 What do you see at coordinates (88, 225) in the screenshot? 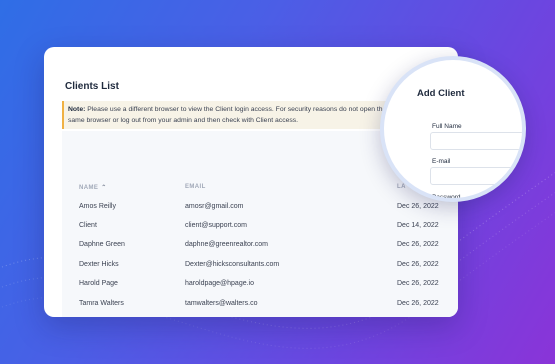
I see `client-name: Client` at bounding box center [88, 225].